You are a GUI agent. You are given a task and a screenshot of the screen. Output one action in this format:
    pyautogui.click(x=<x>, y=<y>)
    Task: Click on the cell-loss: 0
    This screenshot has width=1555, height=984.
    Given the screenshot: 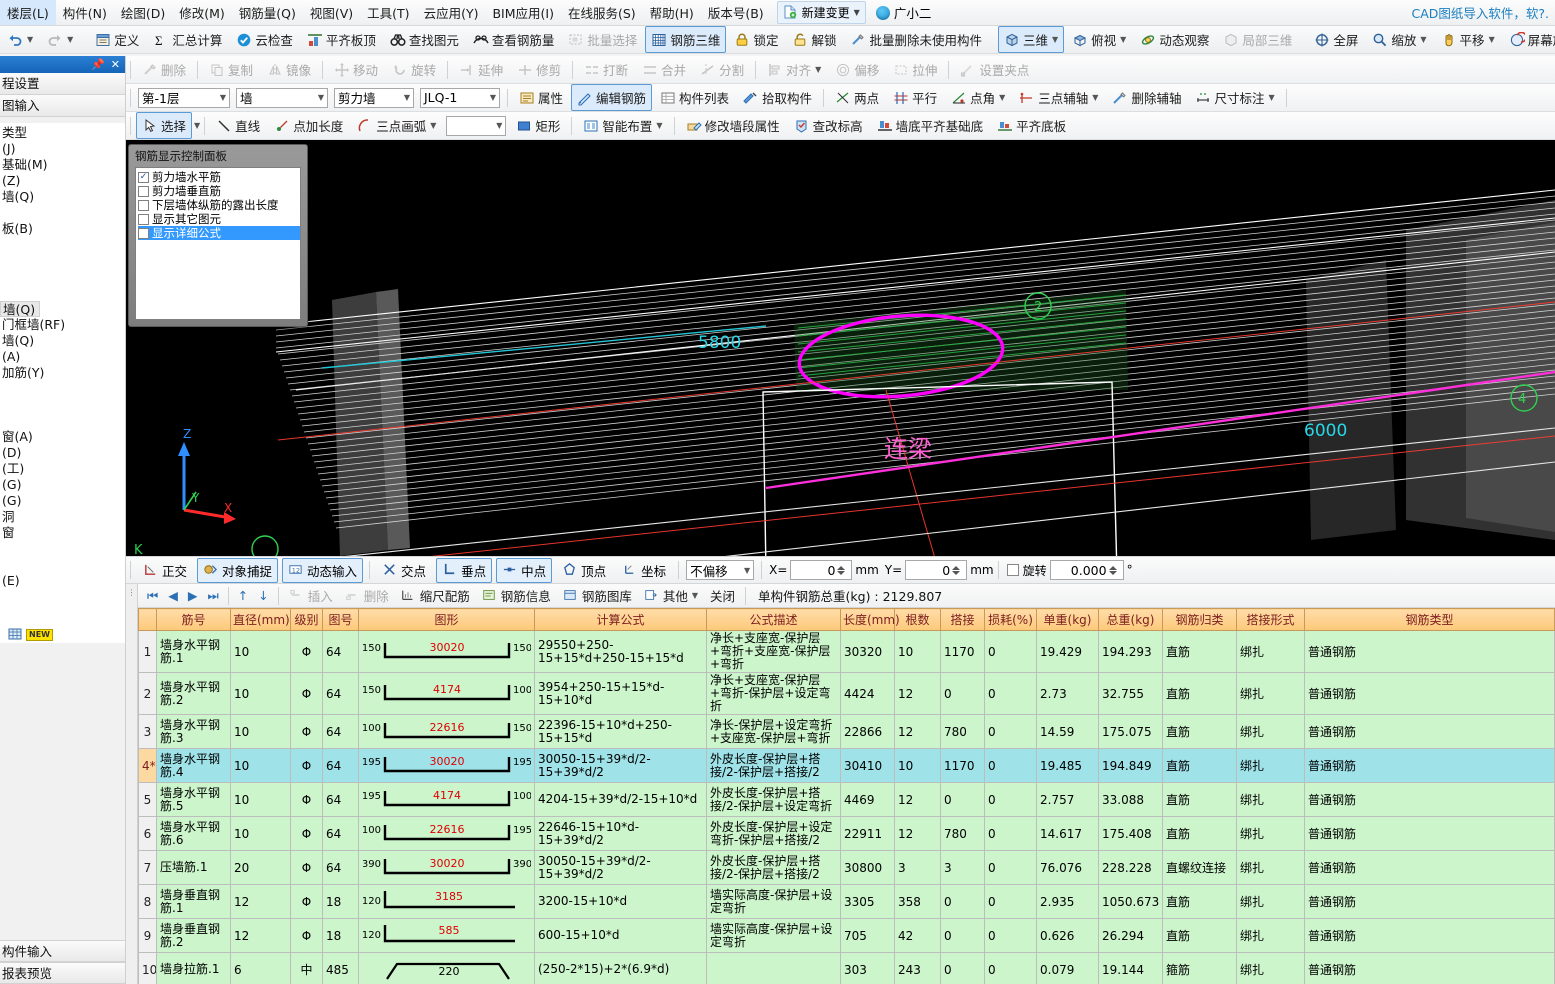 What is the action you would take?
    pyautogui.click(x=1010, y=765)
    